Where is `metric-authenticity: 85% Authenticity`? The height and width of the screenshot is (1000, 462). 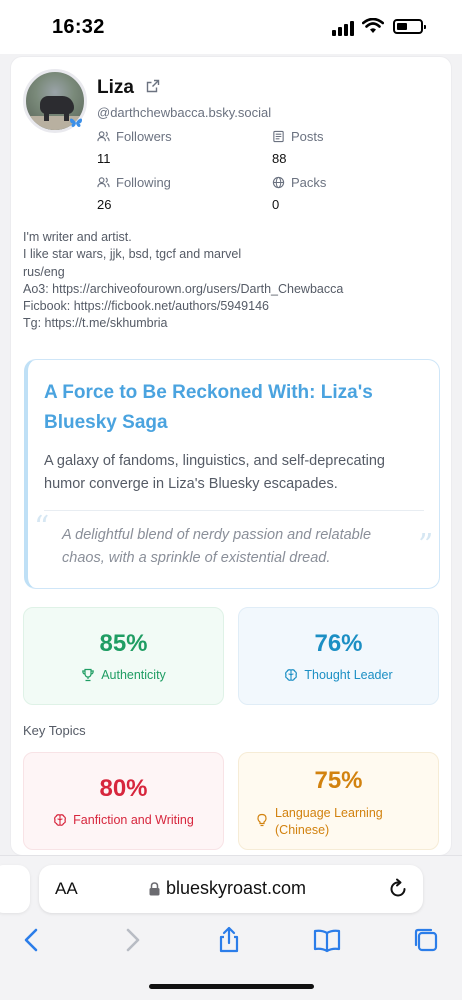
metric-authenticity: 85% Authenticity is located at coordinates (123, 656).